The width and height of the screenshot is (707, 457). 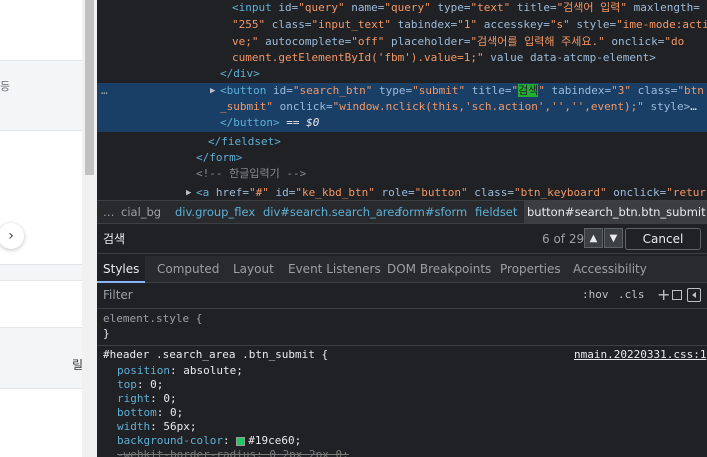 What do you see at coordinates (563, 239) in the screenshot?
I see `search-match-count: 6 of 29` at bounding box center [563, 239].